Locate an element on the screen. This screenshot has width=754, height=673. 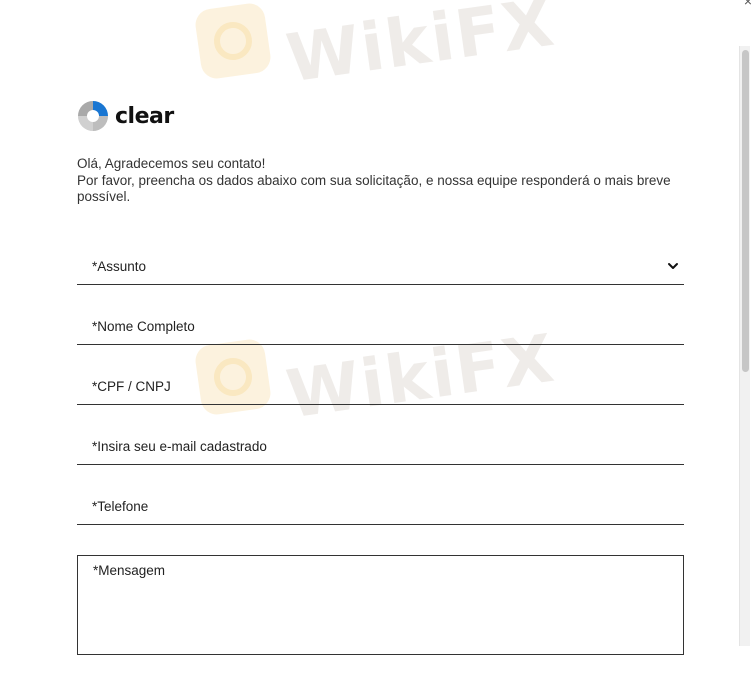
subject-label: *Assunto is located at coordinates (119, 266).